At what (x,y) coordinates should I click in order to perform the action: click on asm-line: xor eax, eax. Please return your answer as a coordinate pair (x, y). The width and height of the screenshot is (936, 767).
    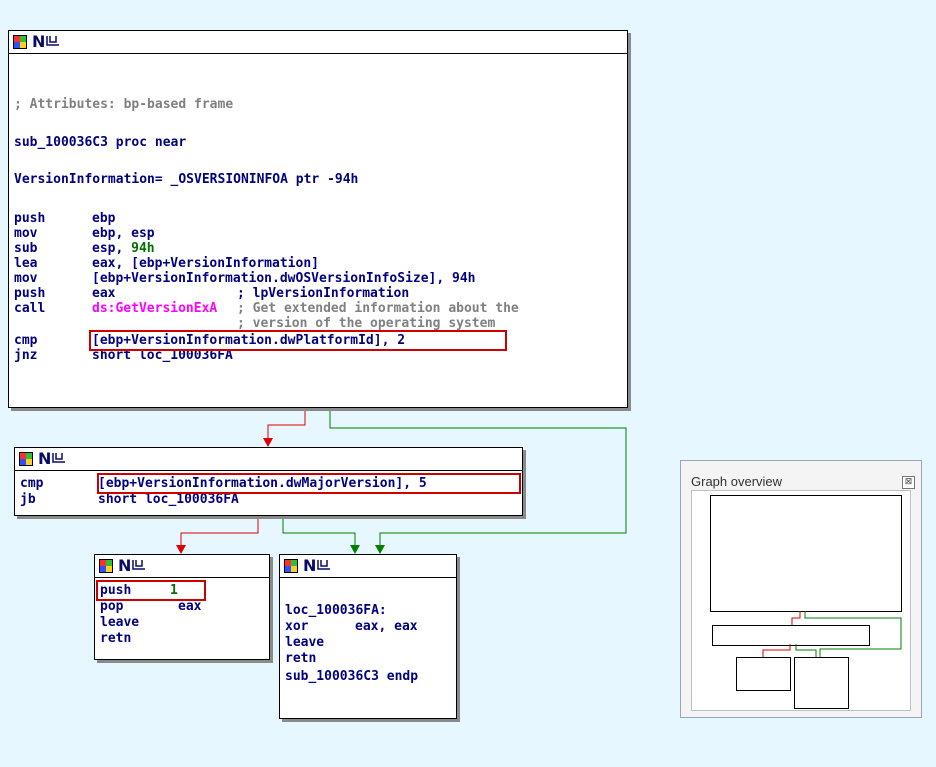
    Looking at the image, I should click on (351, 626).